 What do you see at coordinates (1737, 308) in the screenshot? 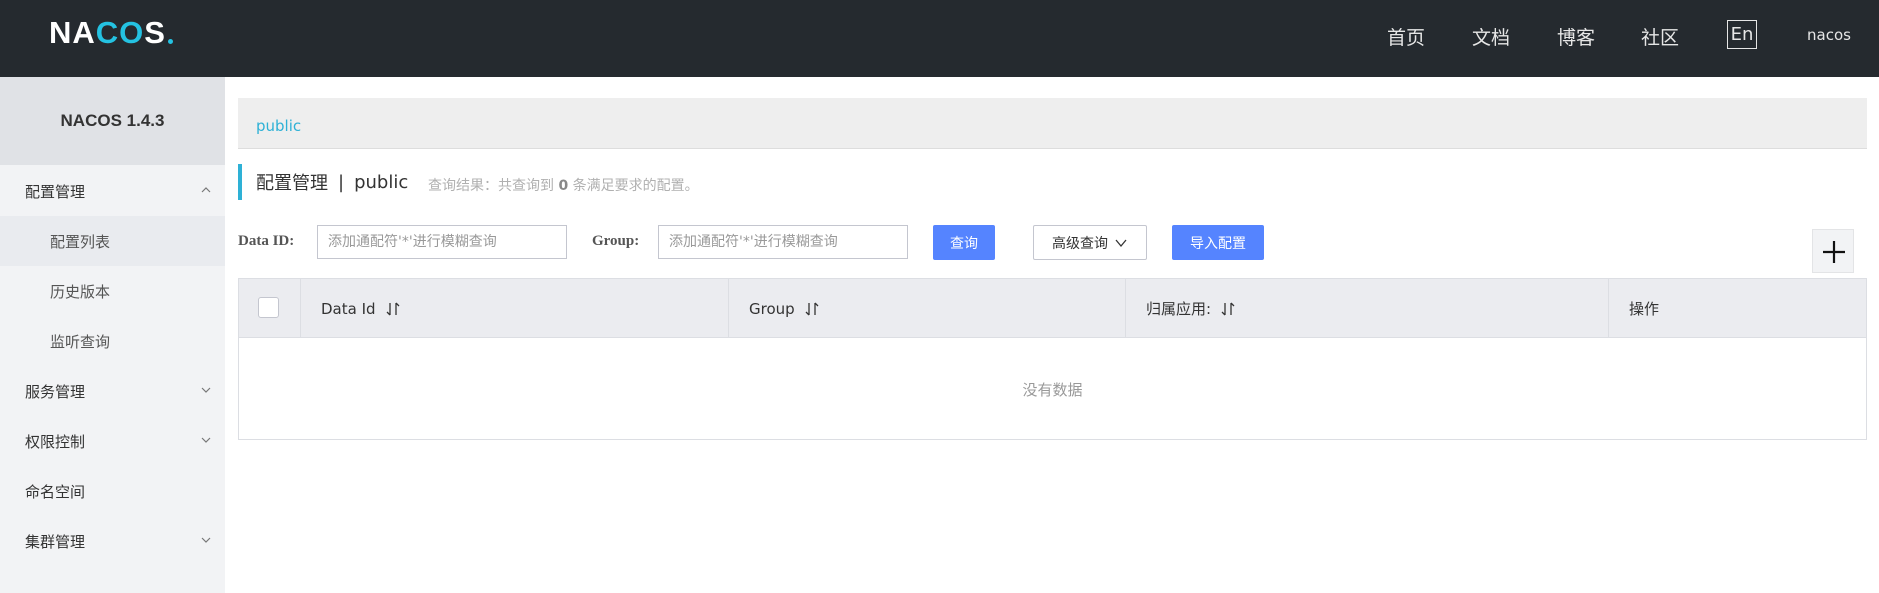
I see `column-actions: 操作` at bounding box center [1737, 308].